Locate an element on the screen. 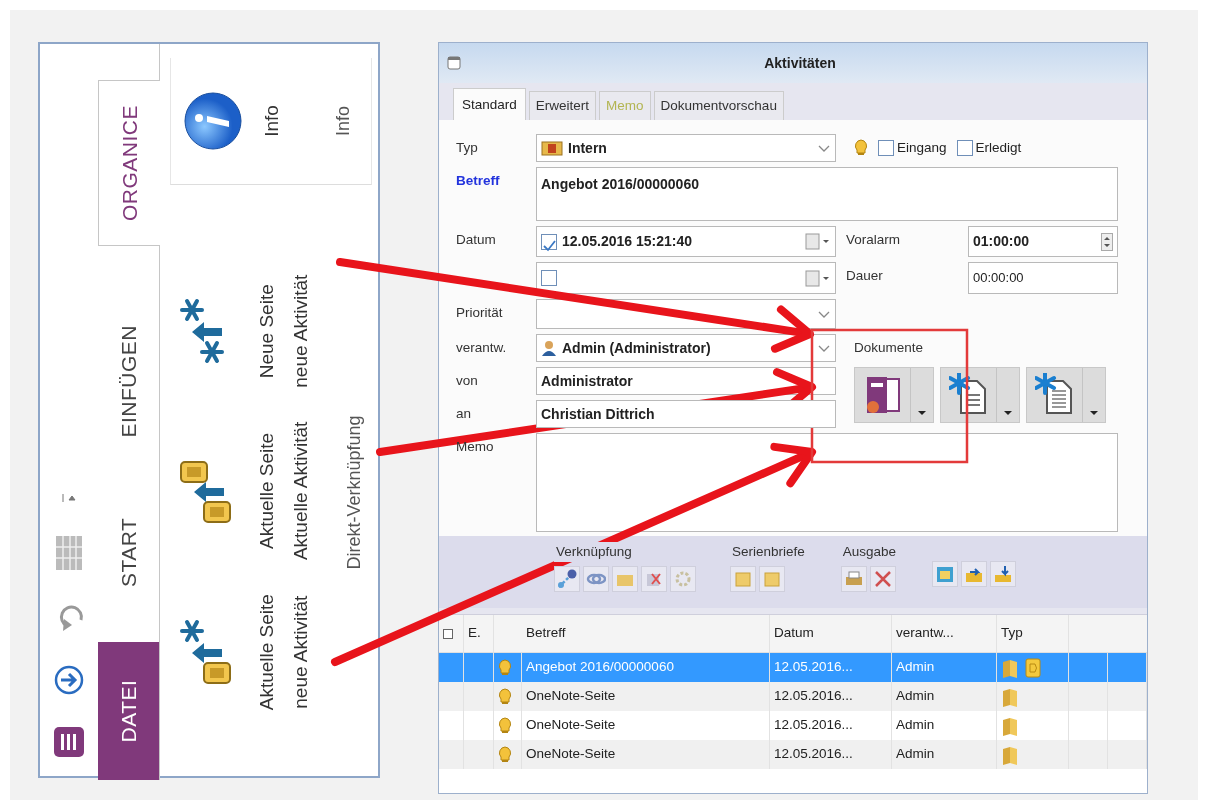 Image resolution: width=1208 pixels, height=807 pixels. ribbon-tab: START is located at coordinates (128, 552).